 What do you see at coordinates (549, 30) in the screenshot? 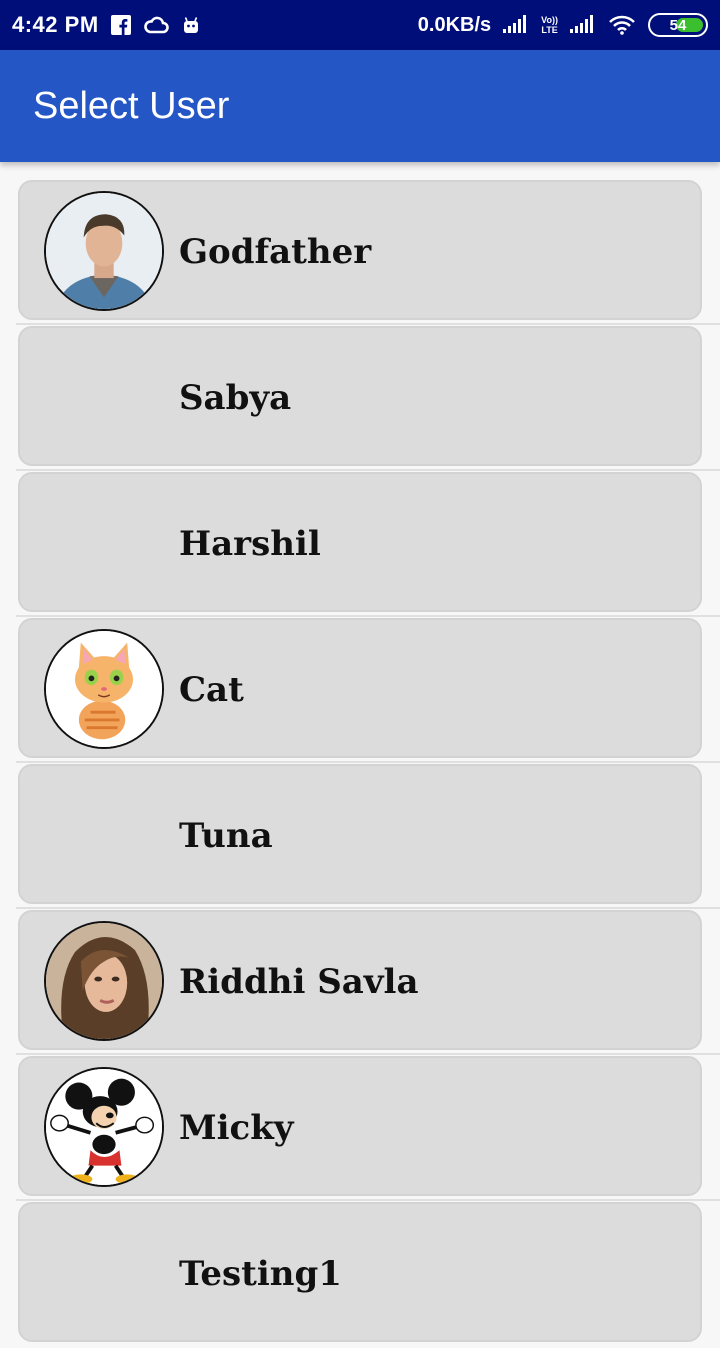
I see `volte-bottom-label: LTE` at bounding box center [549, 30].